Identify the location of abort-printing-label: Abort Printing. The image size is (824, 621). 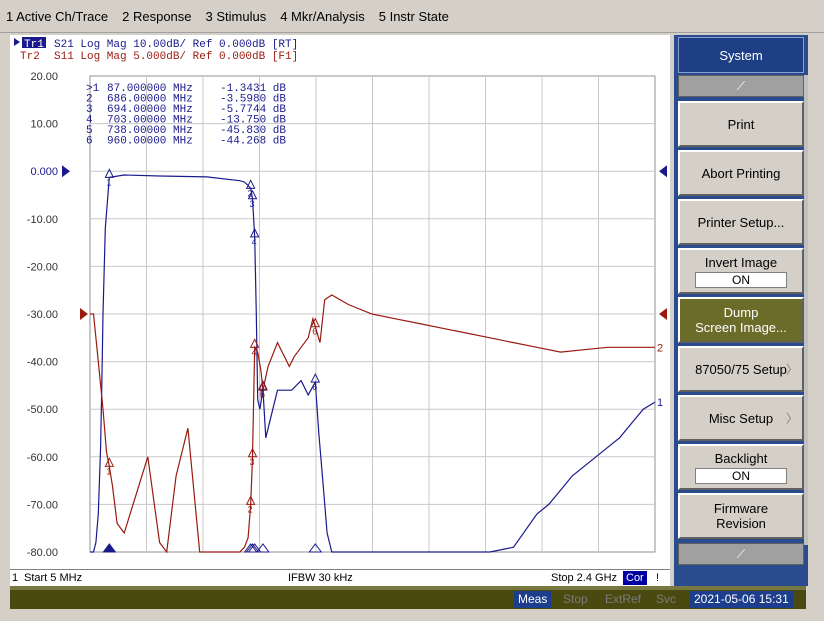
(741, 173).